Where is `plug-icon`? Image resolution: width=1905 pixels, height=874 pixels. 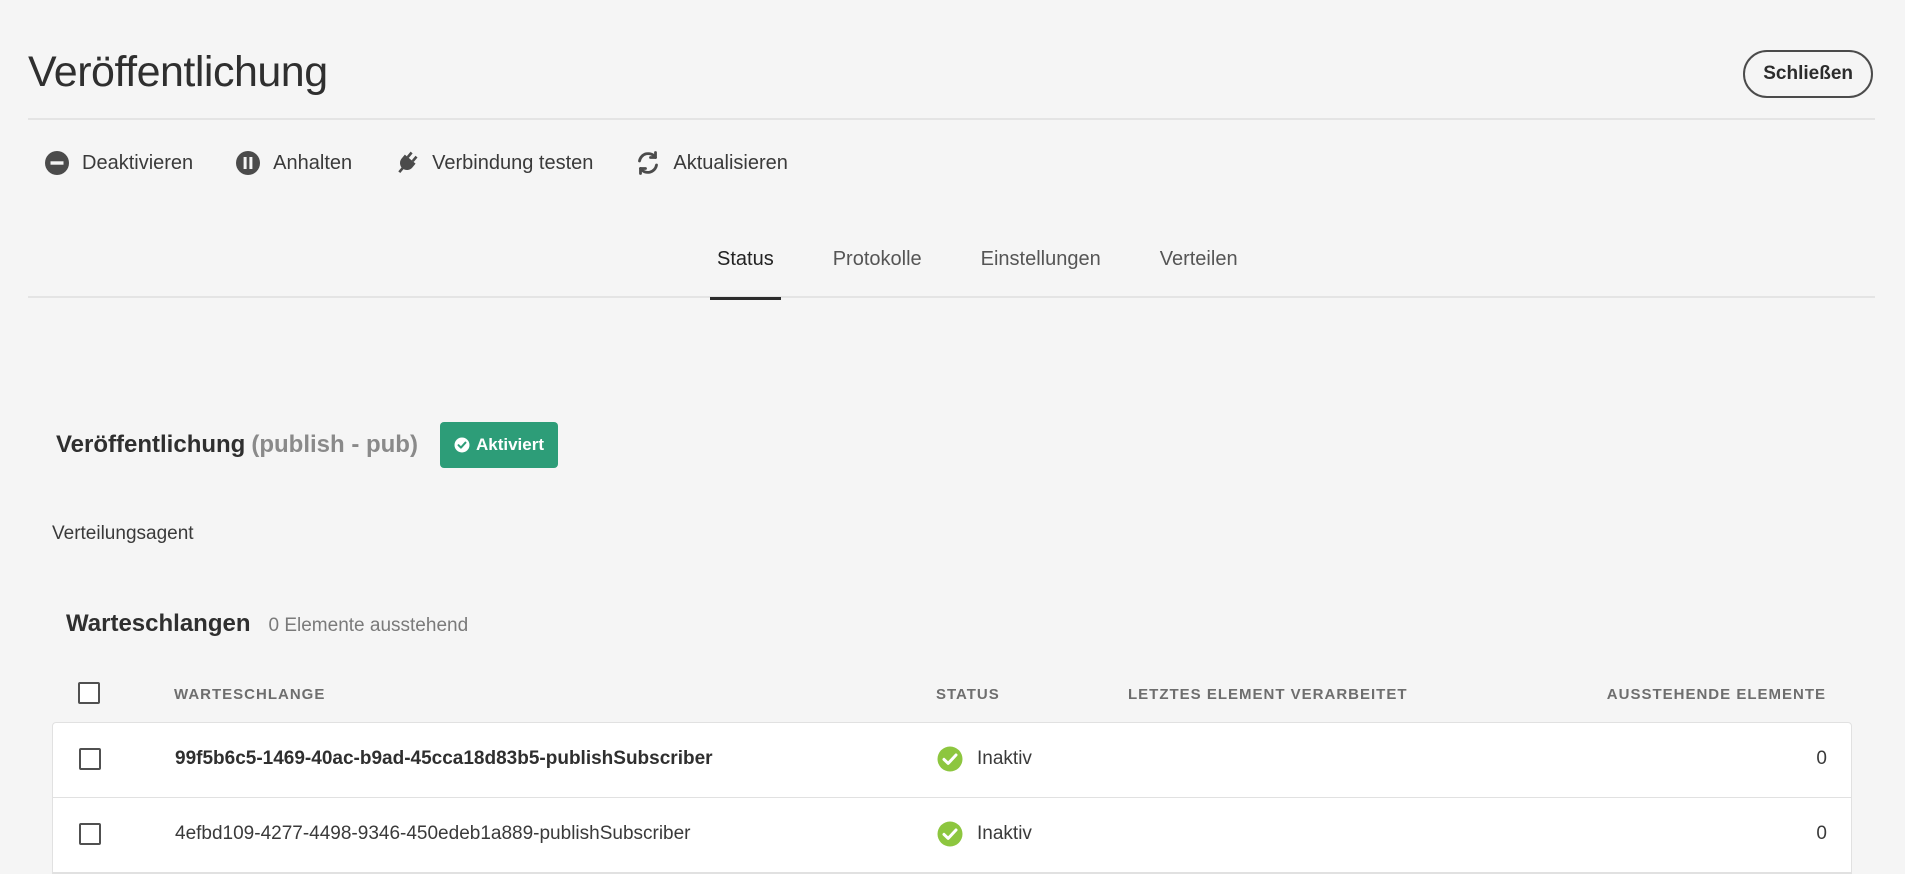
plug-icon is located at coordinates (407, 163).